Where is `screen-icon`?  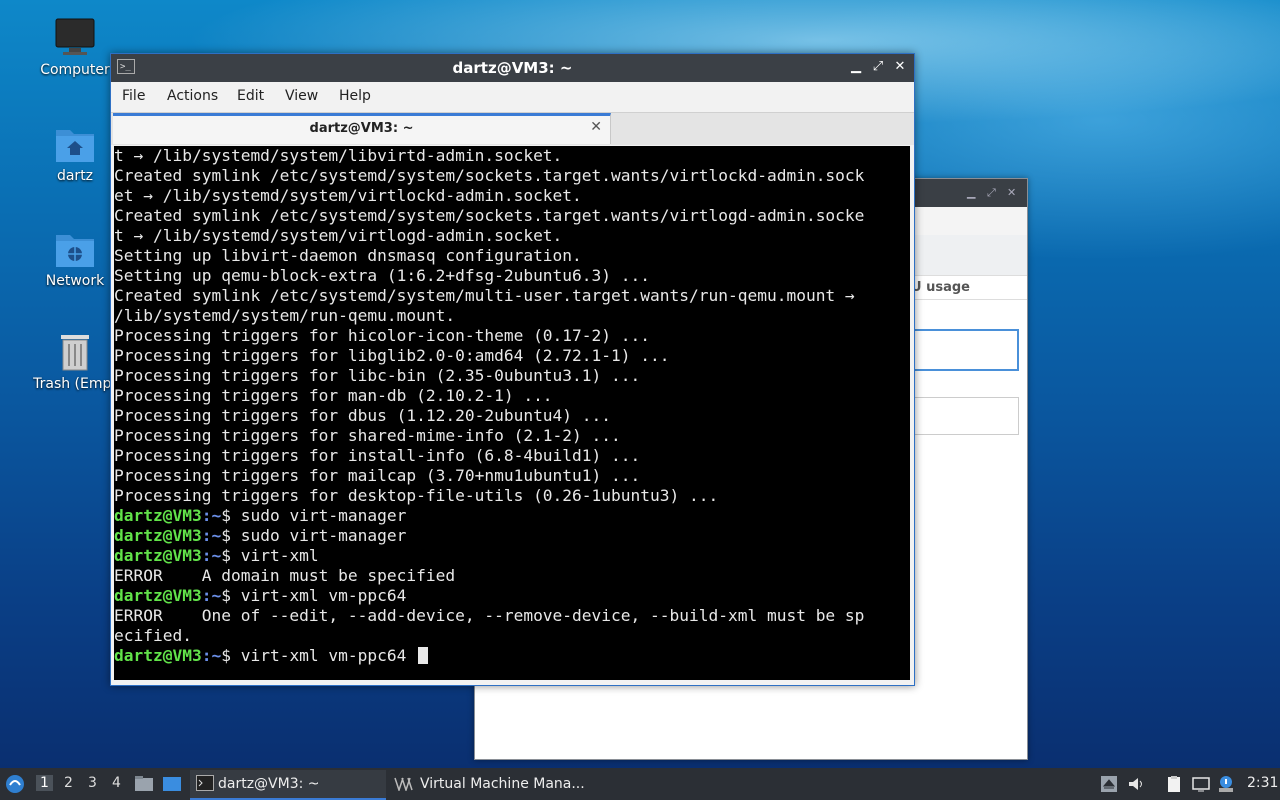 screen-icon is located at coordinates (1201, 784).